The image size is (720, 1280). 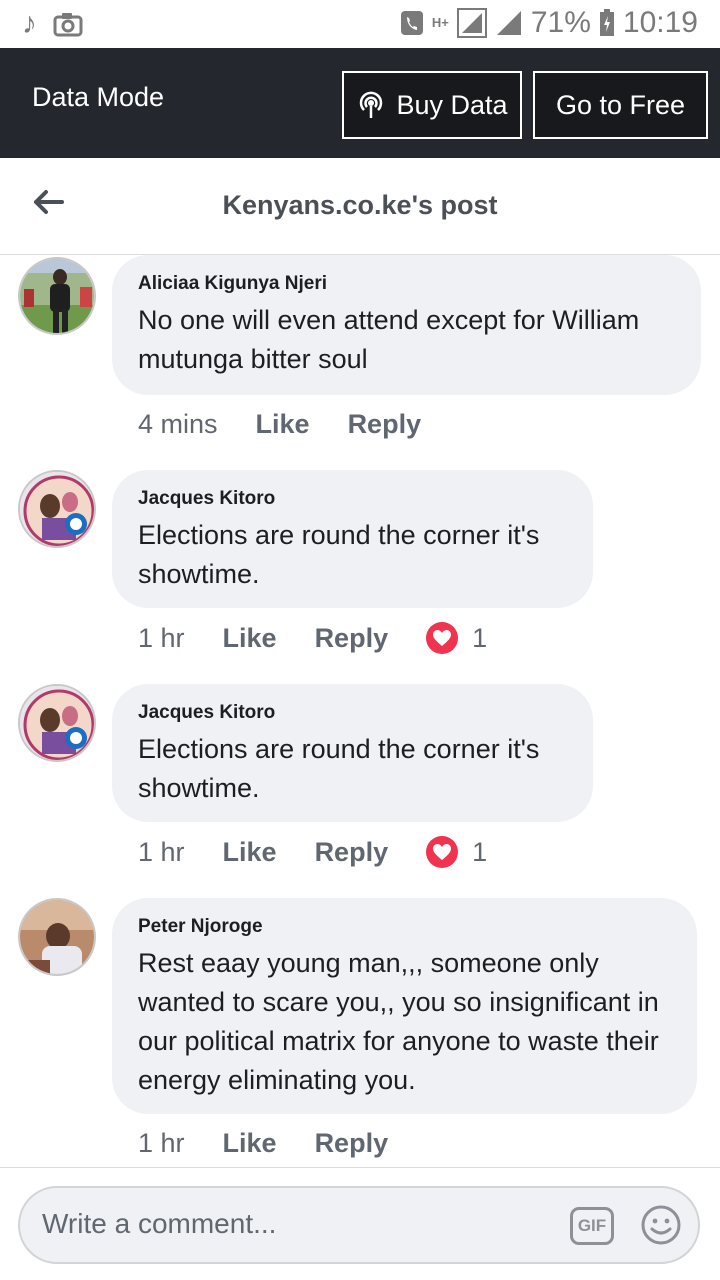 I want to click on comment-composer: Write a comment... GIF, so click(x=360, y=1223).